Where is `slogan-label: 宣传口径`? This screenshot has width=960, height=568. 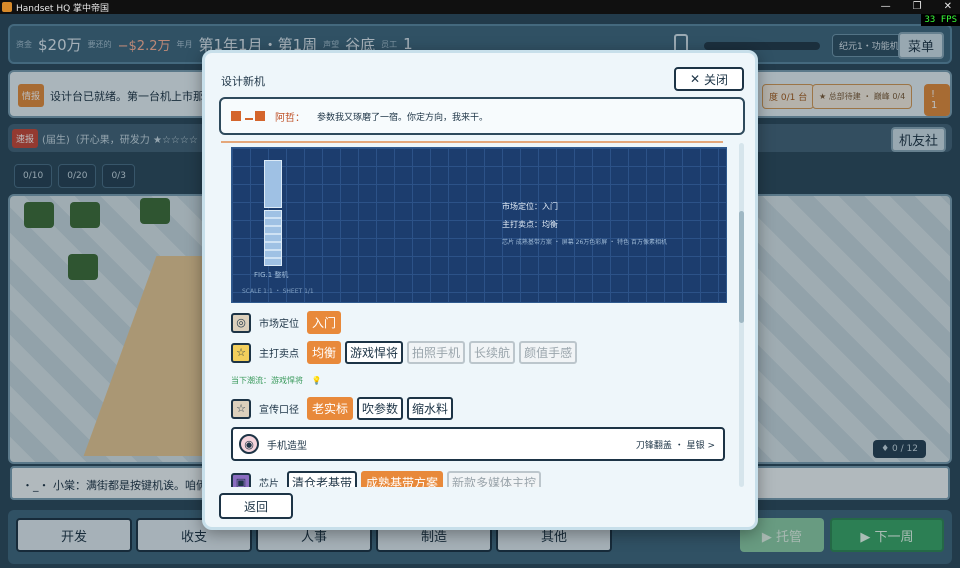 slogan-label: 宣传口径 is located at coordinates (279, 410).